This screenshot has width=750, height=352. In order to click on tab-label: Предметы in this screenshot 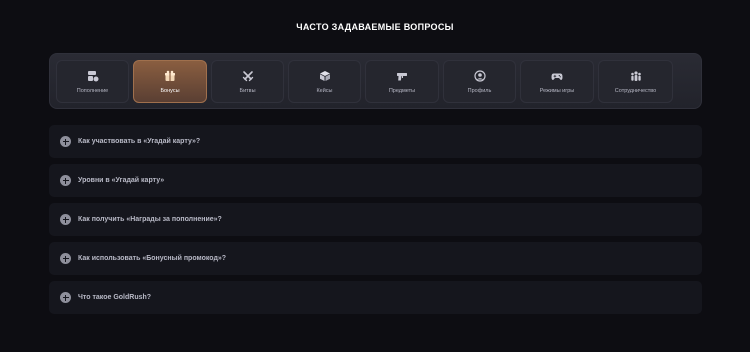, I will do `click(402, 90)`.